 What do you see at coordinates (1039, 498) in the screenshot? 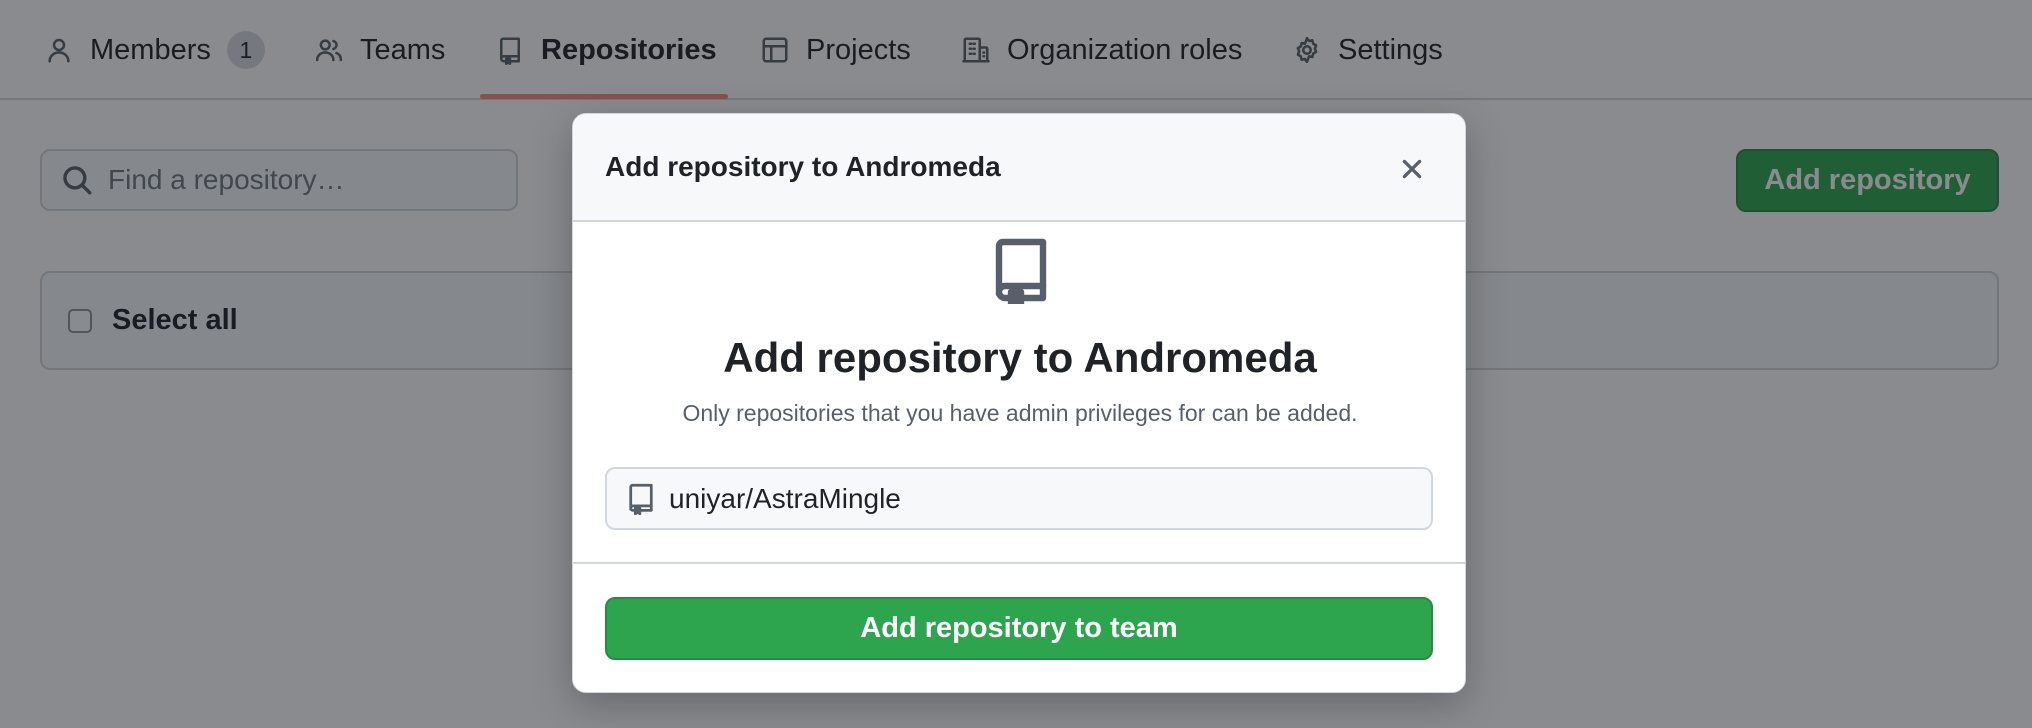
I see `repository-input` at bounding box center [1039, 498].